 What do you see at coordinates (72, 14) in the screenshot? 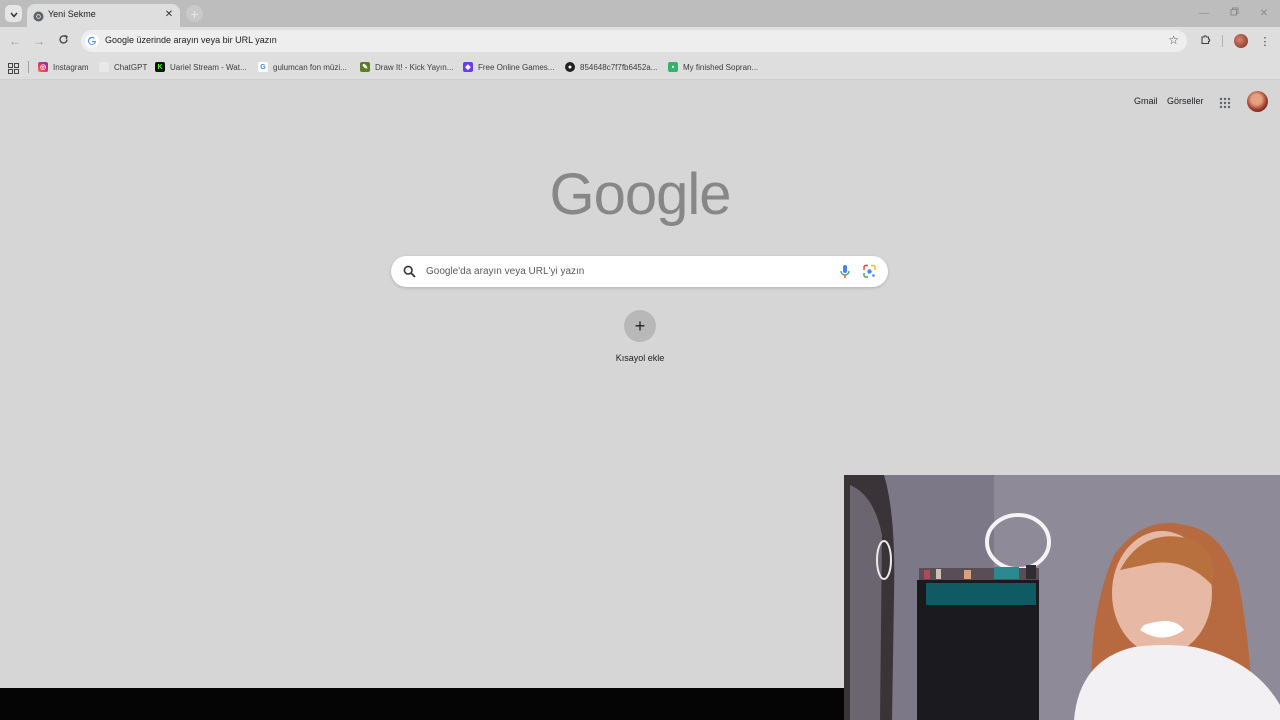
I see `tab-title: Yeni Sekme` at bounding box center [72, 14].